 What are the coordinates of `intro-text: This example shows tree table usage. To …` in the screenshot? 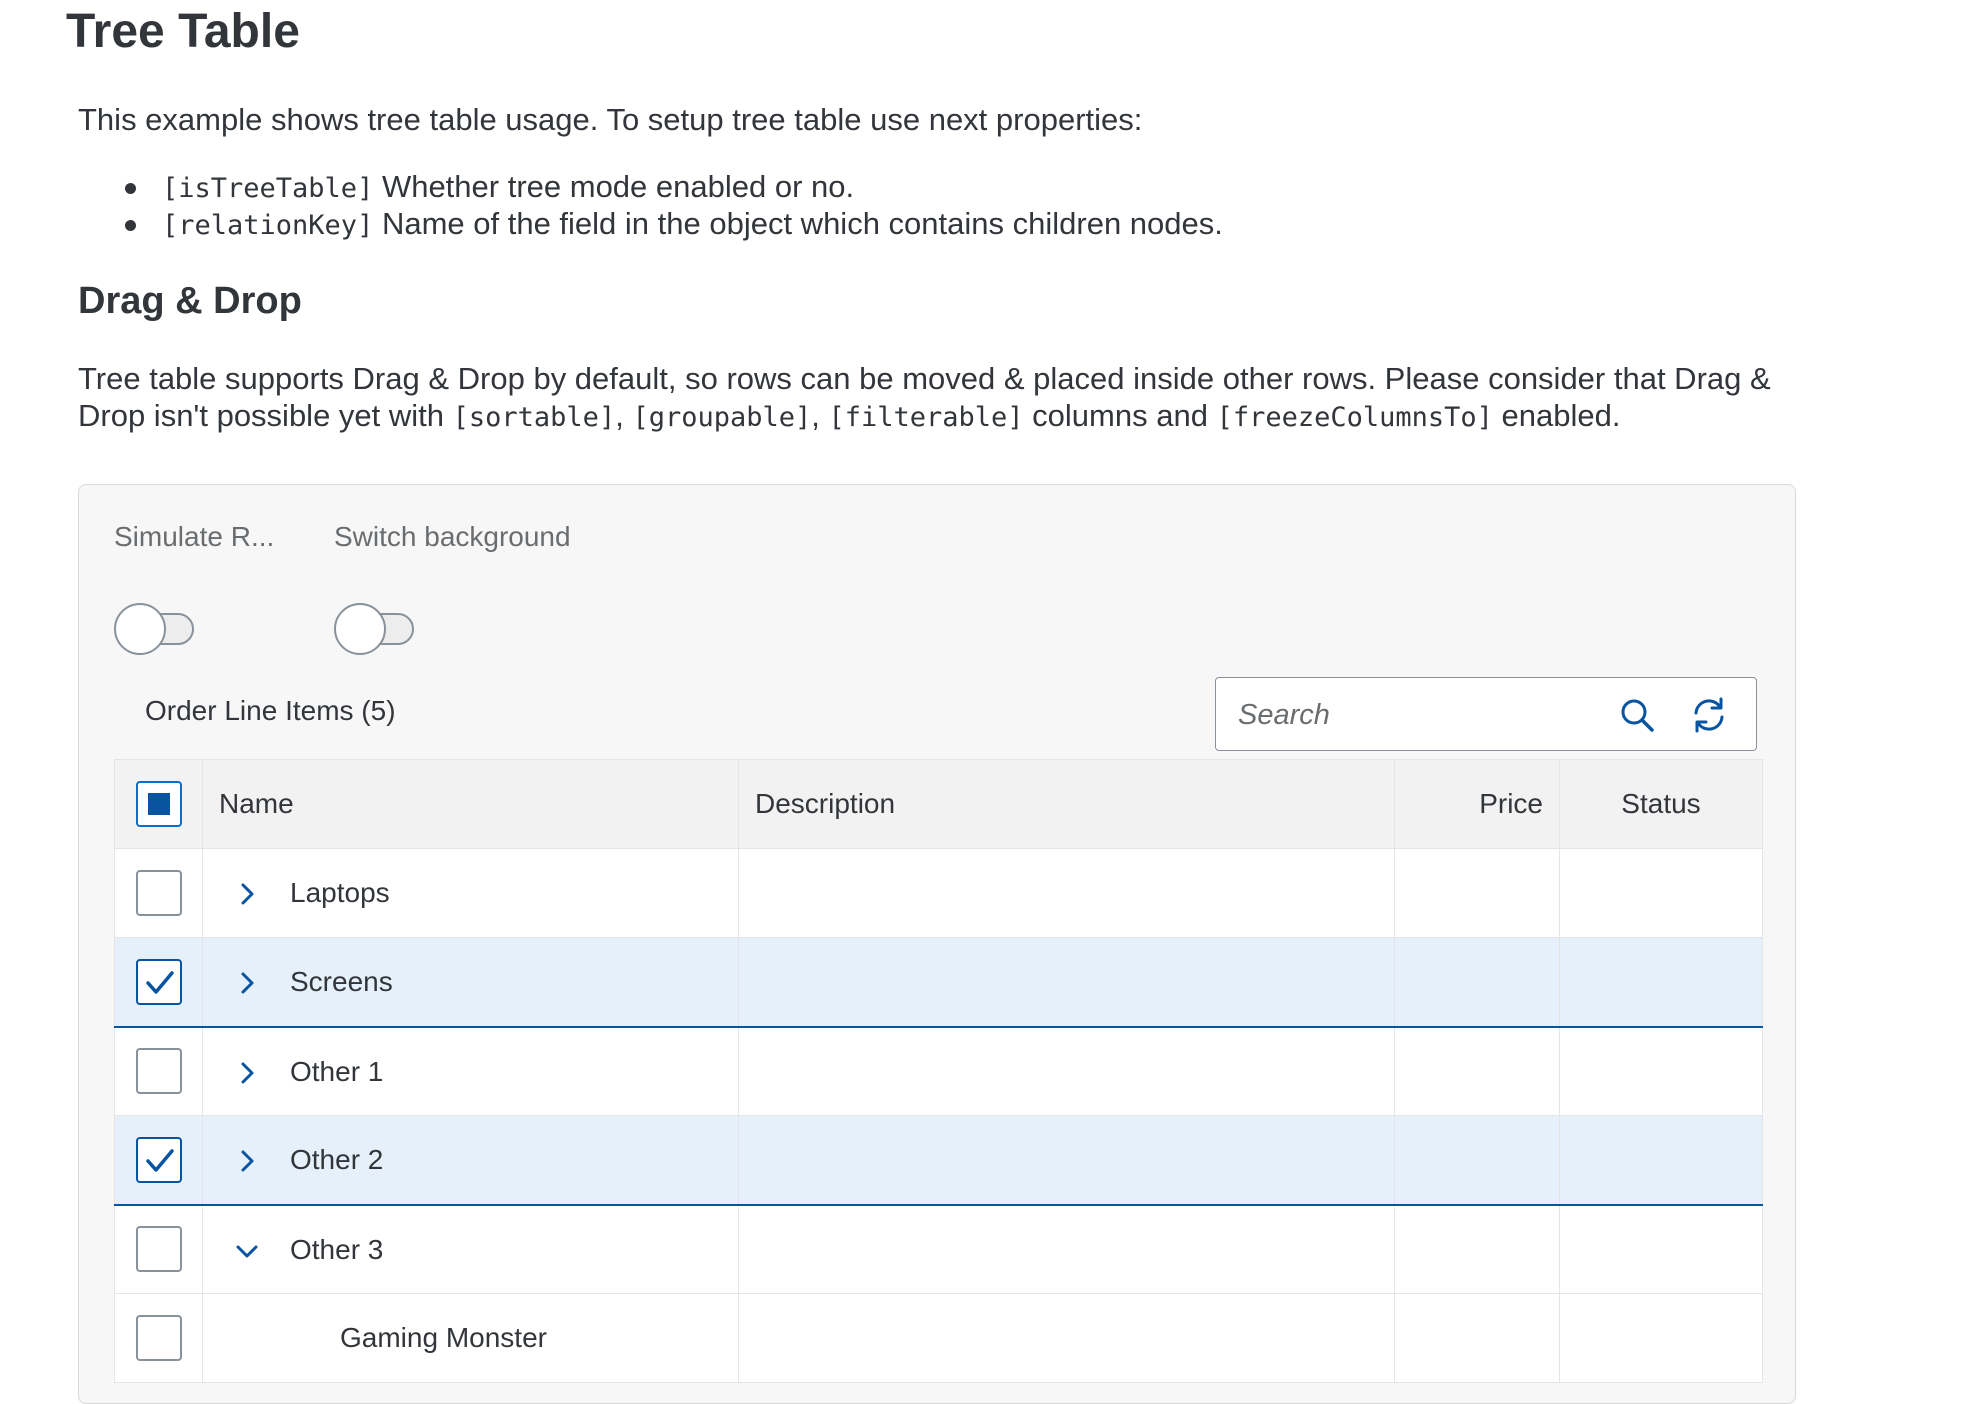 It's located at (610, 119).